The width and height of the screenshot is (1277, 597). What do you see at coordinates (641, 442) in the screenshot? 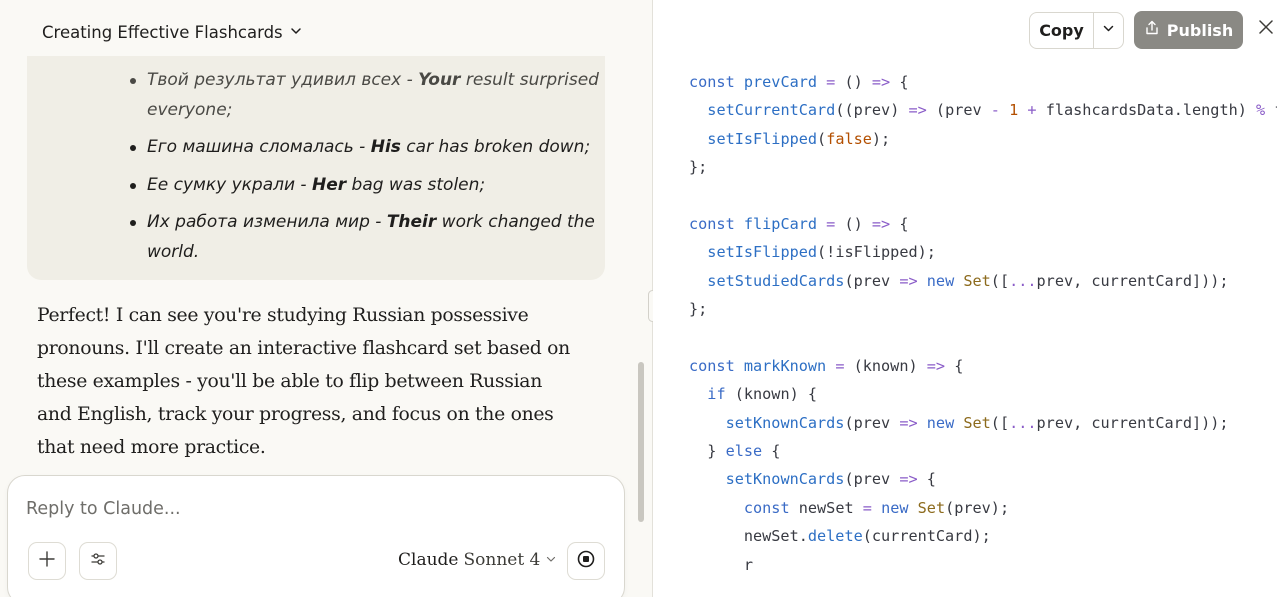
I see `chat-scrollbar` at bounding box center [641, 442].